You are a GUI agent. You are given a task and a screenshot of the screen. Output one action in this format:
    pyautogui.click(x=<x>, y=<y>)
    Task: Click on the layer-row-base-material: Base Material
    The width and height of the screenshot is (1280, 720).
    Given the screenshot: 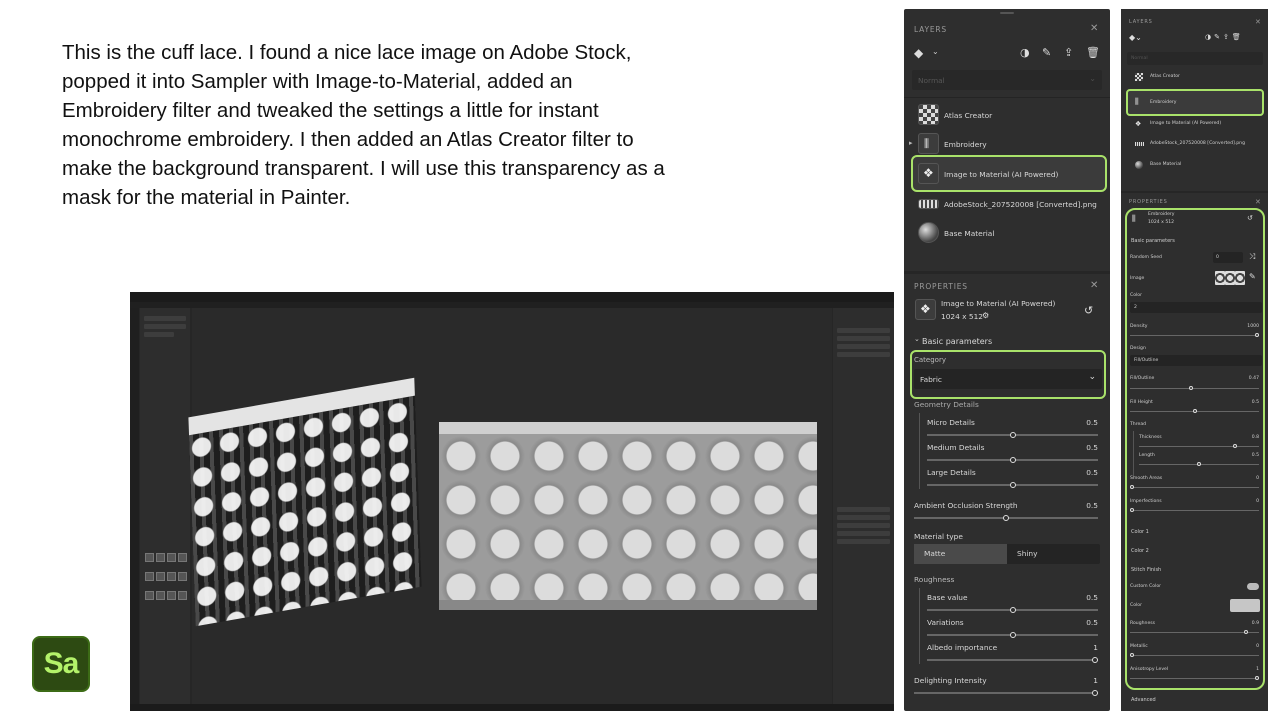 What is the action you would take?
    pyautogui.click(x=1007, y=233)
    